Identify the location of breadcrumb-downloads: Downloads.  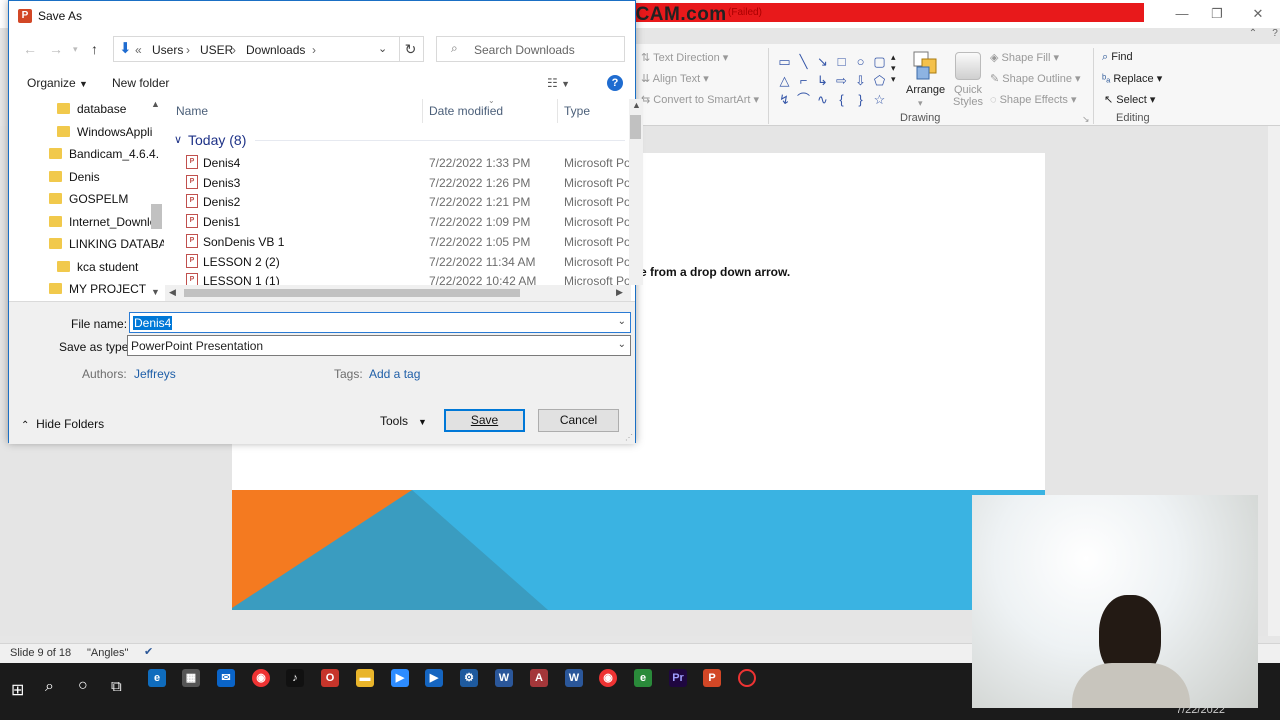
(275, 50).